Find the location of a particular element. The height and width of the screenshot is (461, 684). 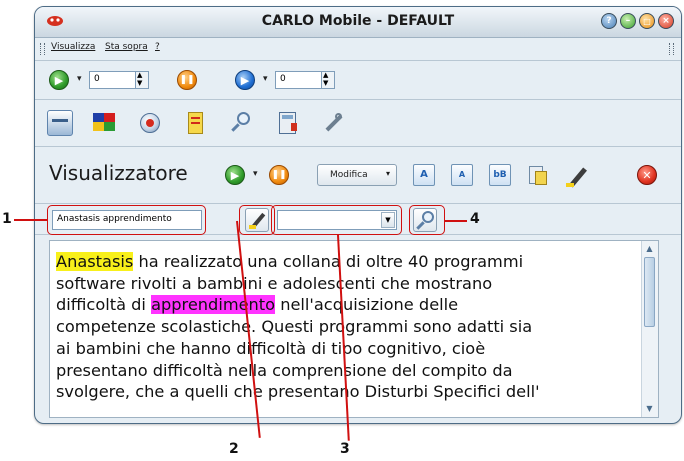

font-bigger-button: A is located at coordinates (424, 175).